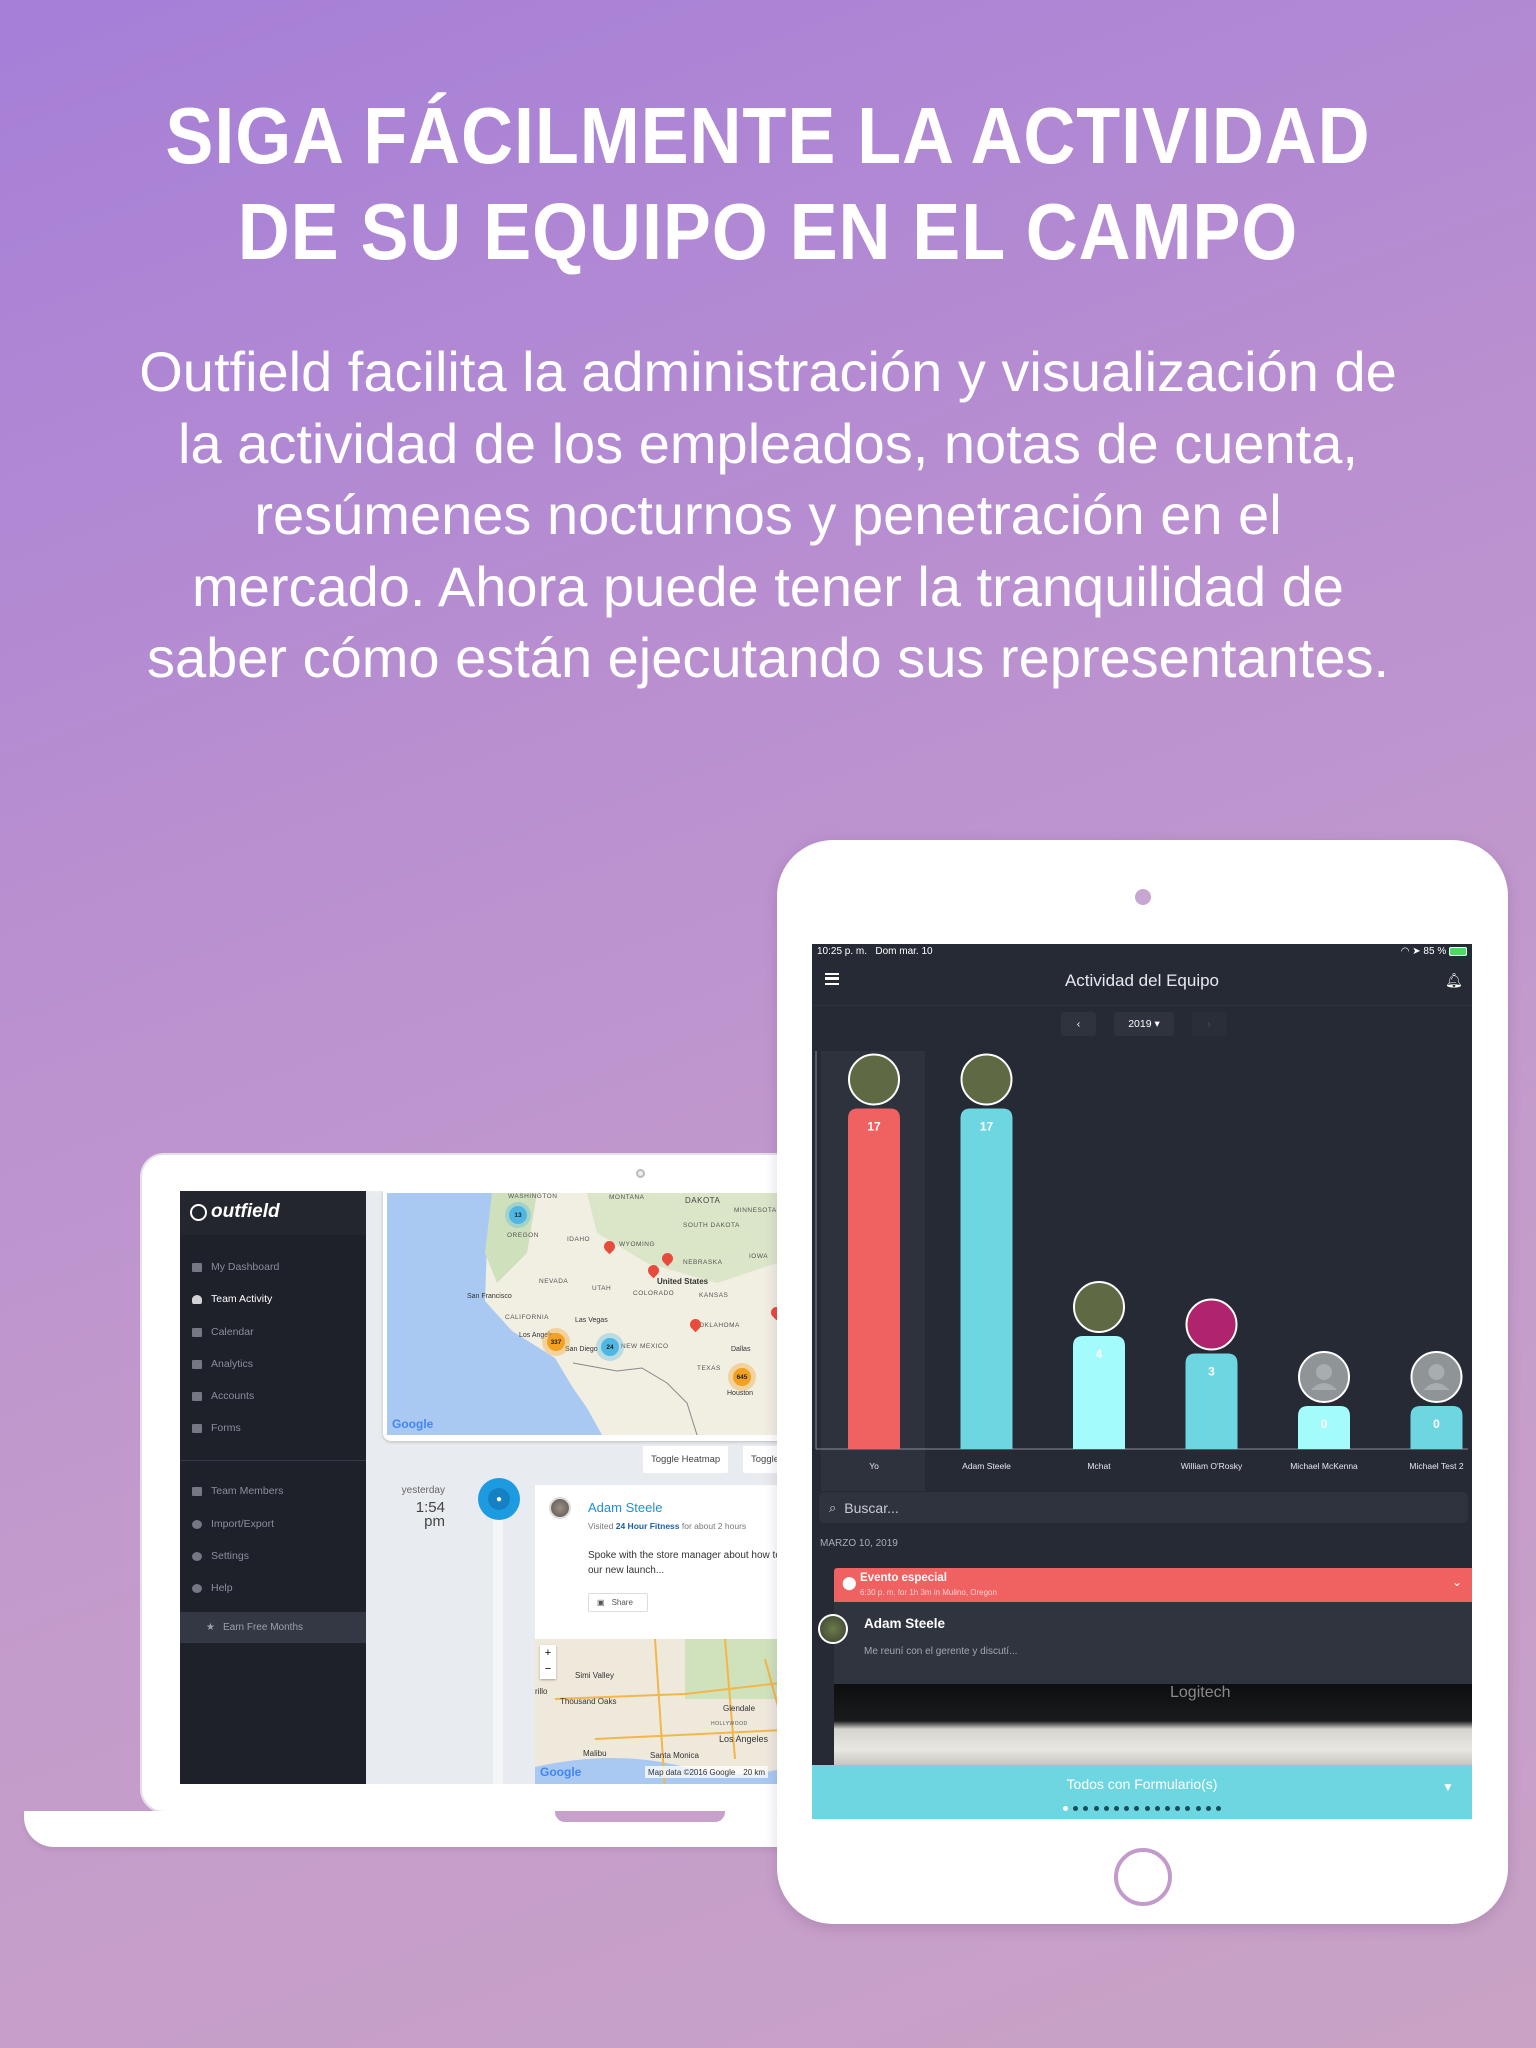  Describe the element at coordinates (1405, 951) in the screenshot. I see `wifi-icon: ◠` at that location.